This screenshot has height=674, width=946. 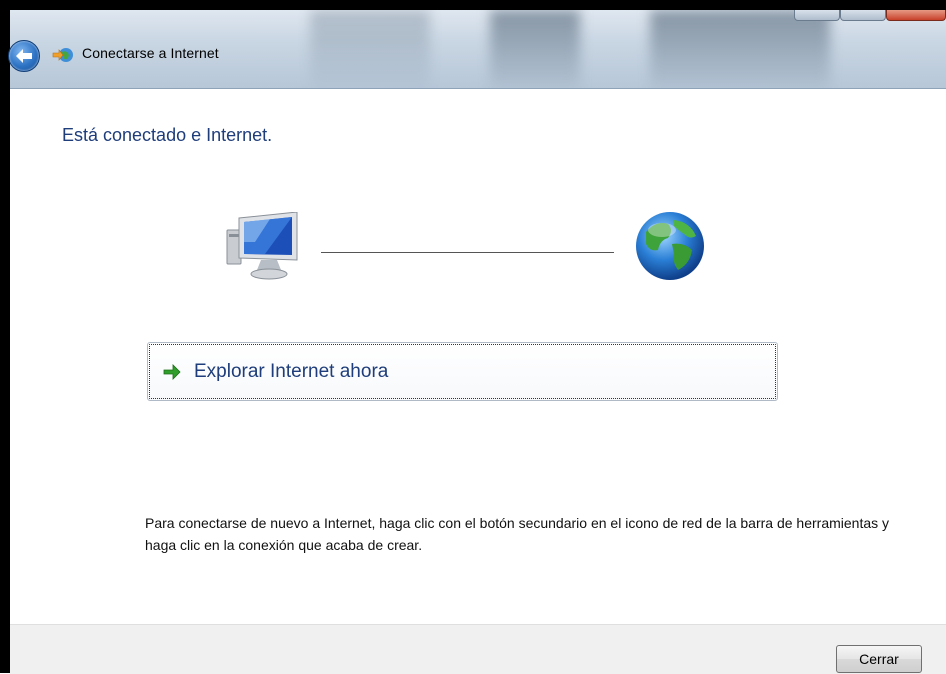 I want to click on dialog-footer, so click(x=478, y=649).